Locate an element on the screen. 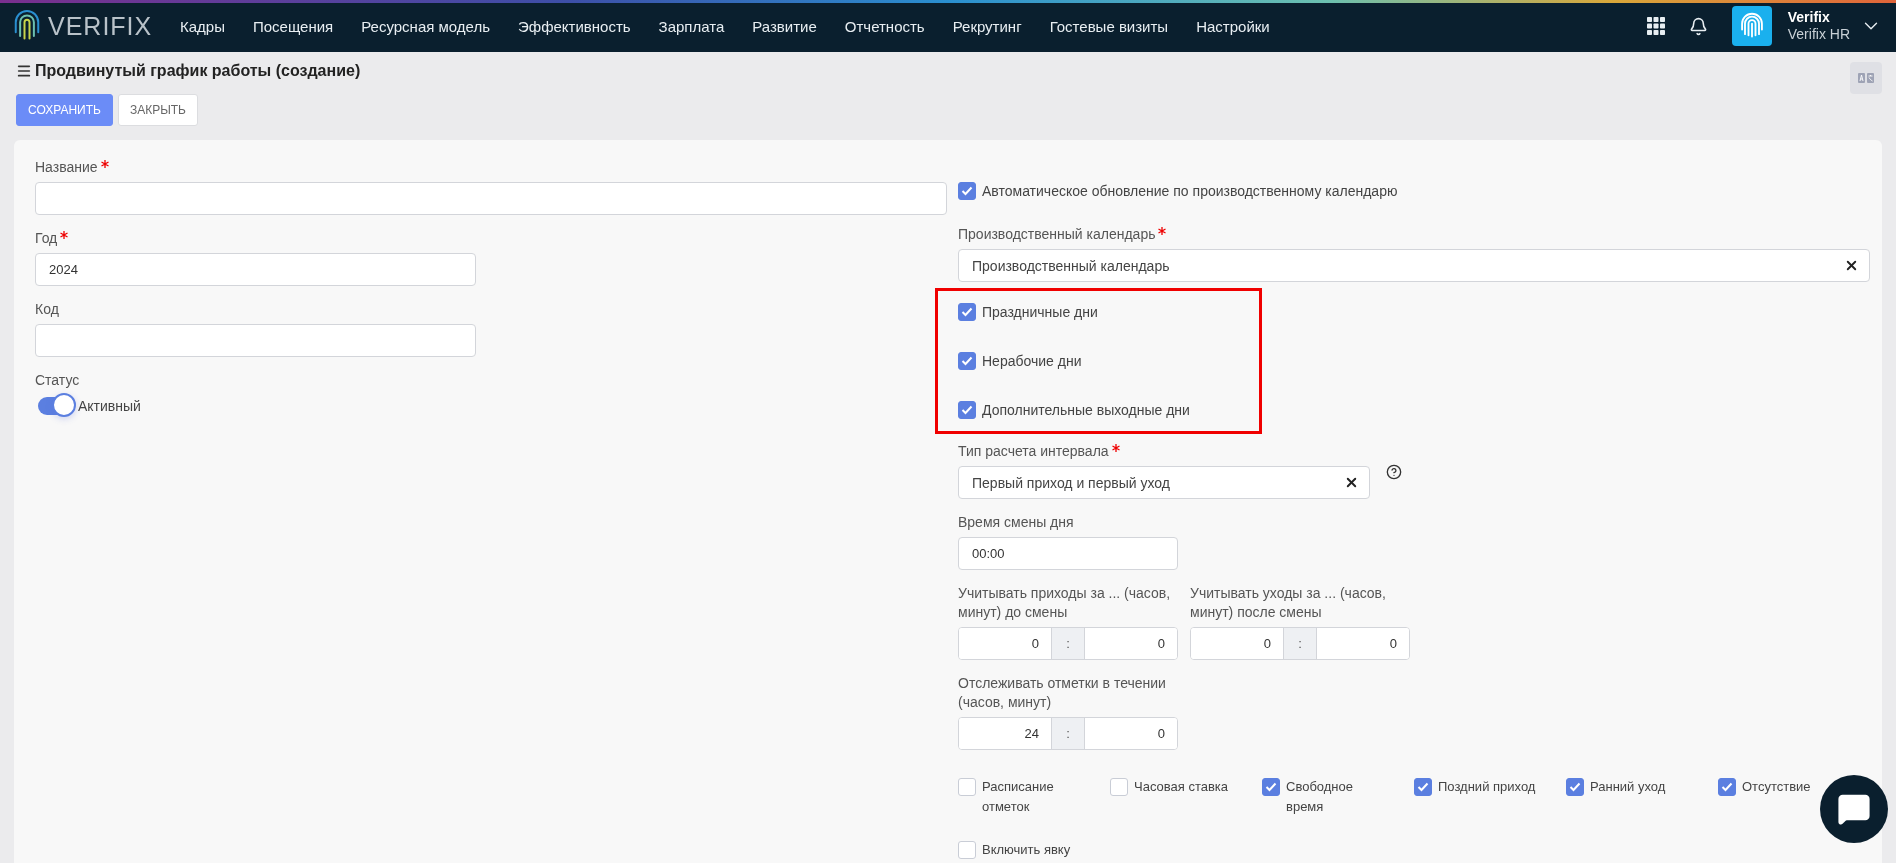  checkbox-label: Свободное время is located at coordinates (1320, 797).